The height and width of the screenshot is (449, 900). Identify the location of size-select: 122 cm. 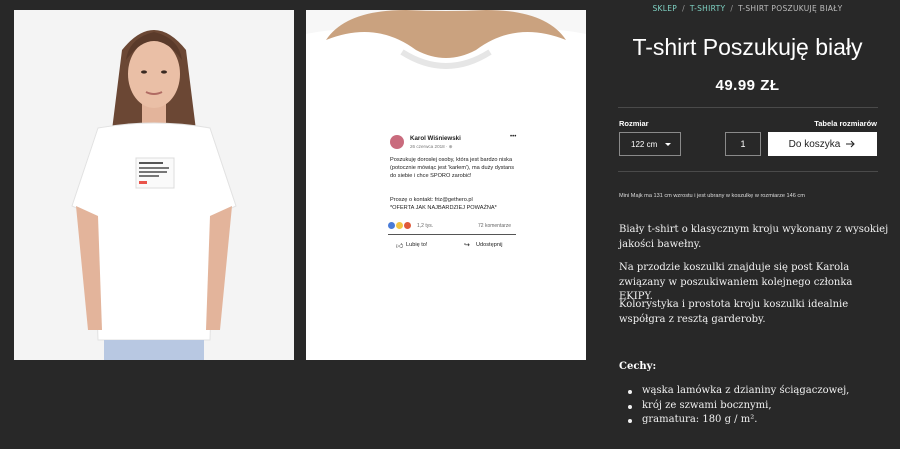
(650, 144).